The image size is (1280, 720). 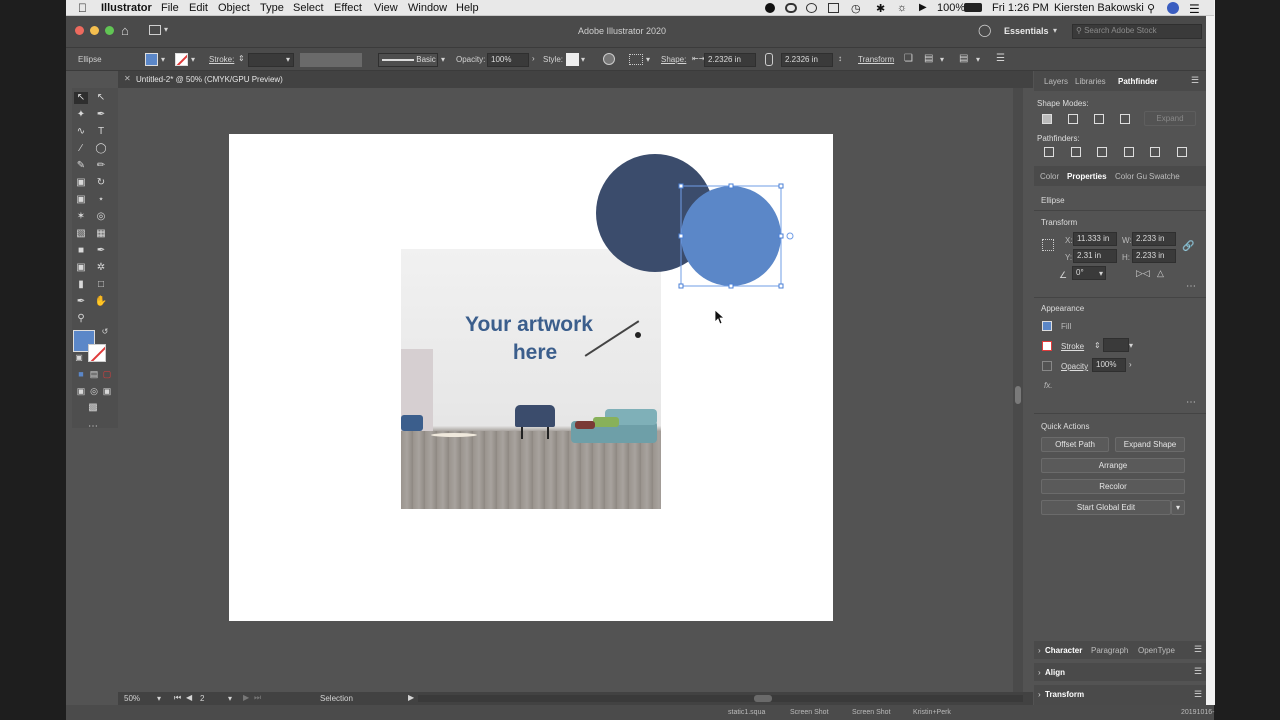 I want to click on gradient-mode-icon: ▤, so click(x=94, y=374).